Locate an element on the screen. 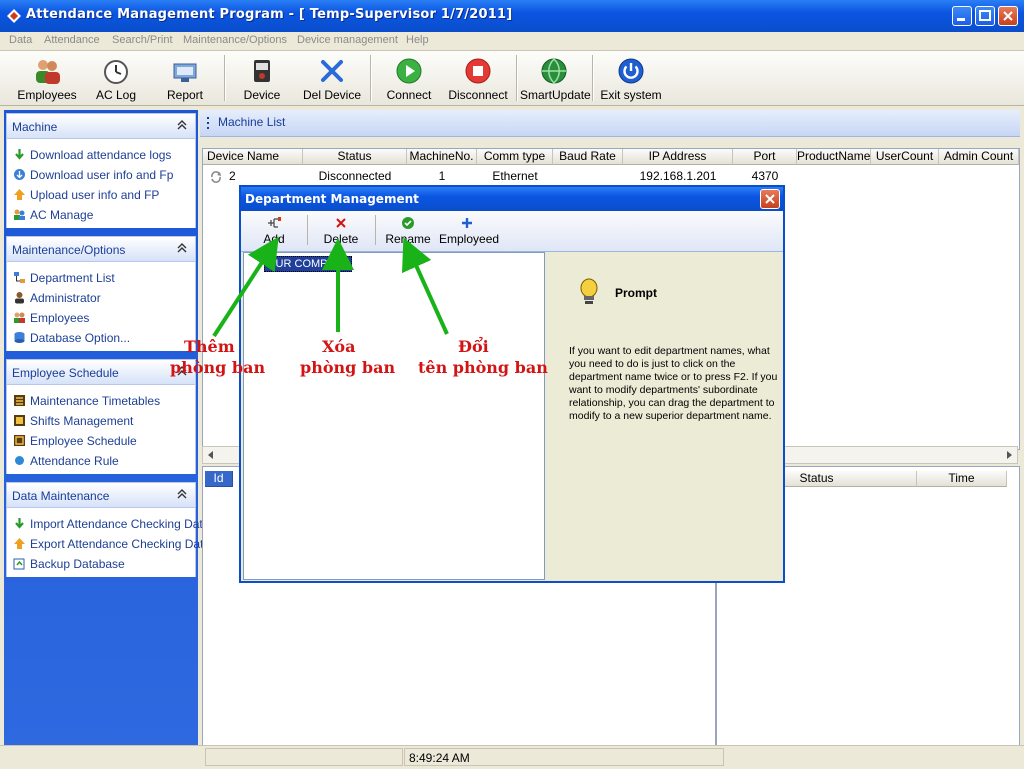 The width and height of the screenshot is (1024, 769). annotation-text: Đổi is located at coordinates (473, 346).